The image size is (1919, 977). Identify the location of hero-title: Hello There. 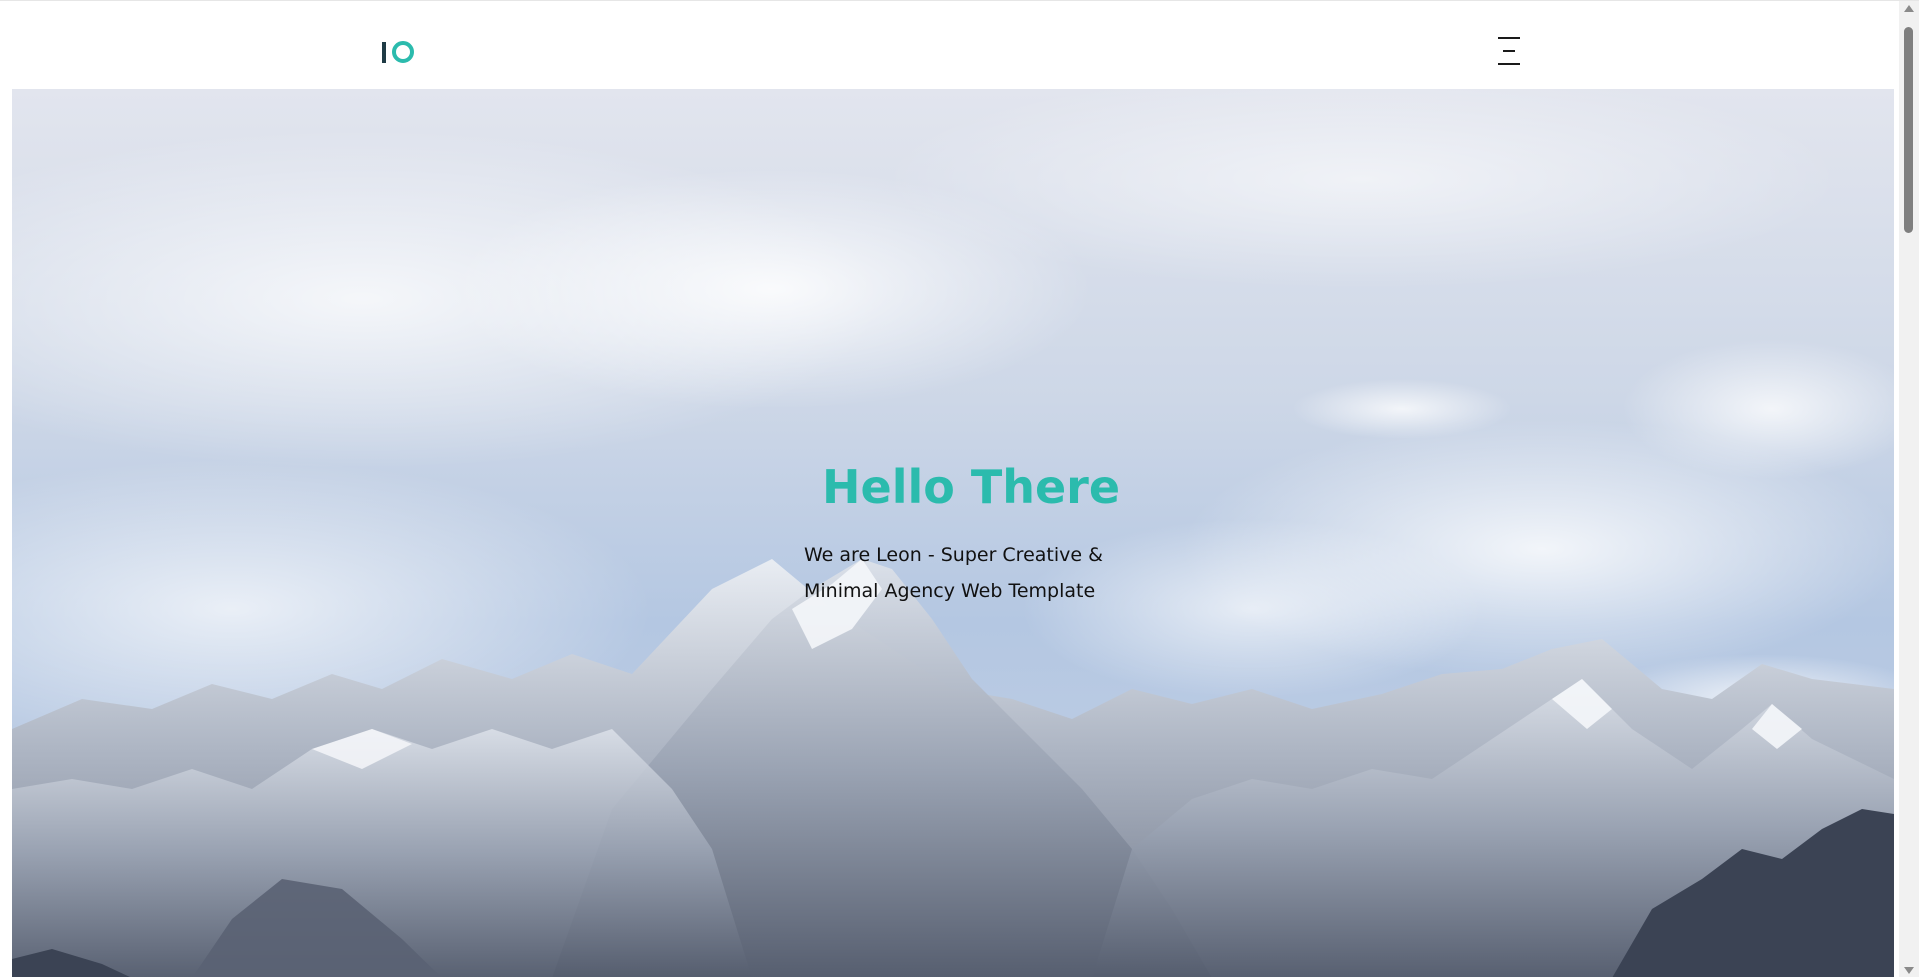
(971, 487).